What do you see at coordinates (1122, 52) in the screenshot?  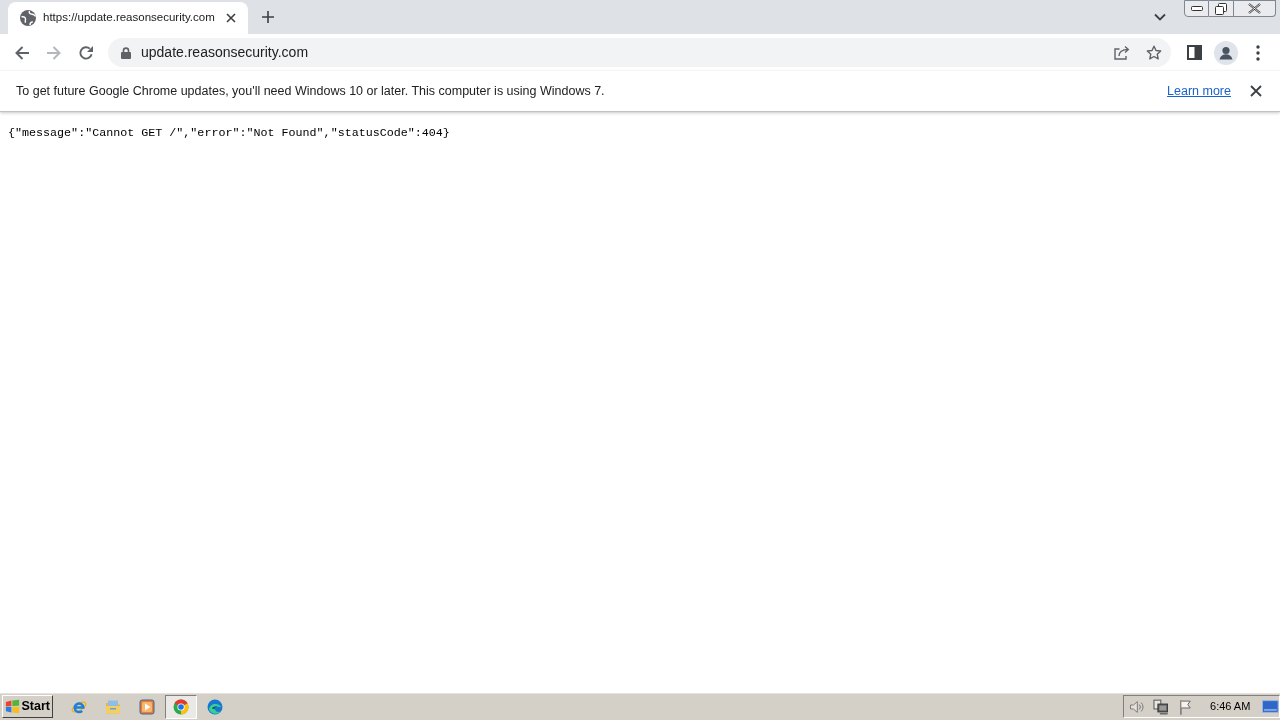 I see `share-icon` at bounding box center [1122, 52].